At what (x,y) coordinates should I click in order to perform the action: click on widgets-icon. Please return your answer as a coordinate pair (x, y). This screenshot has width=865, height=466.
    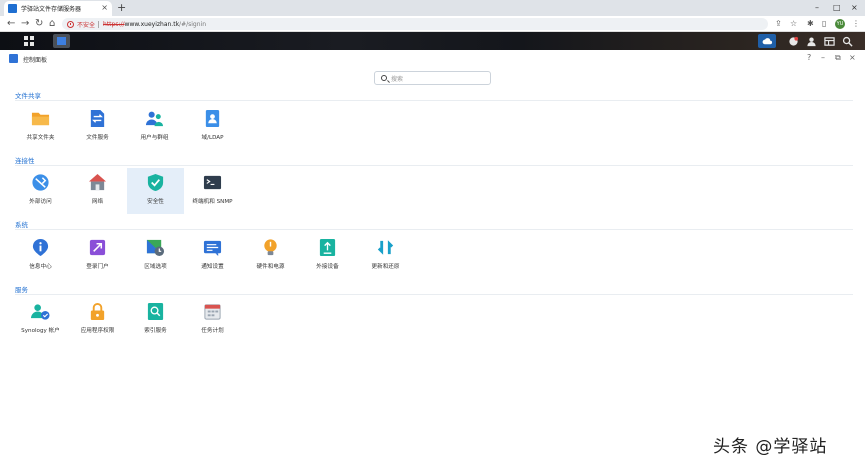
    Looking at the image, I should click on (829, 41).